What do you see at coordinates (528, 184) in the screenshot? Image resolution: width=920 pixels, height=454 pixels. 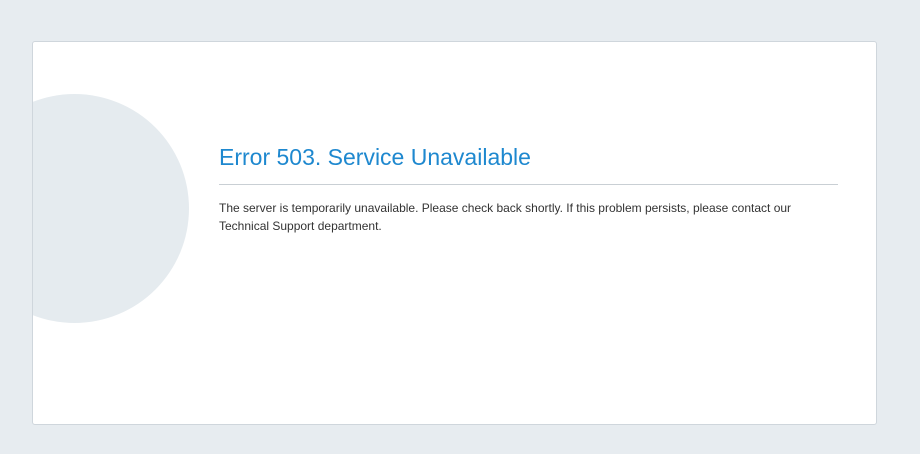 I see `divider` at bounding box center [528, 184].